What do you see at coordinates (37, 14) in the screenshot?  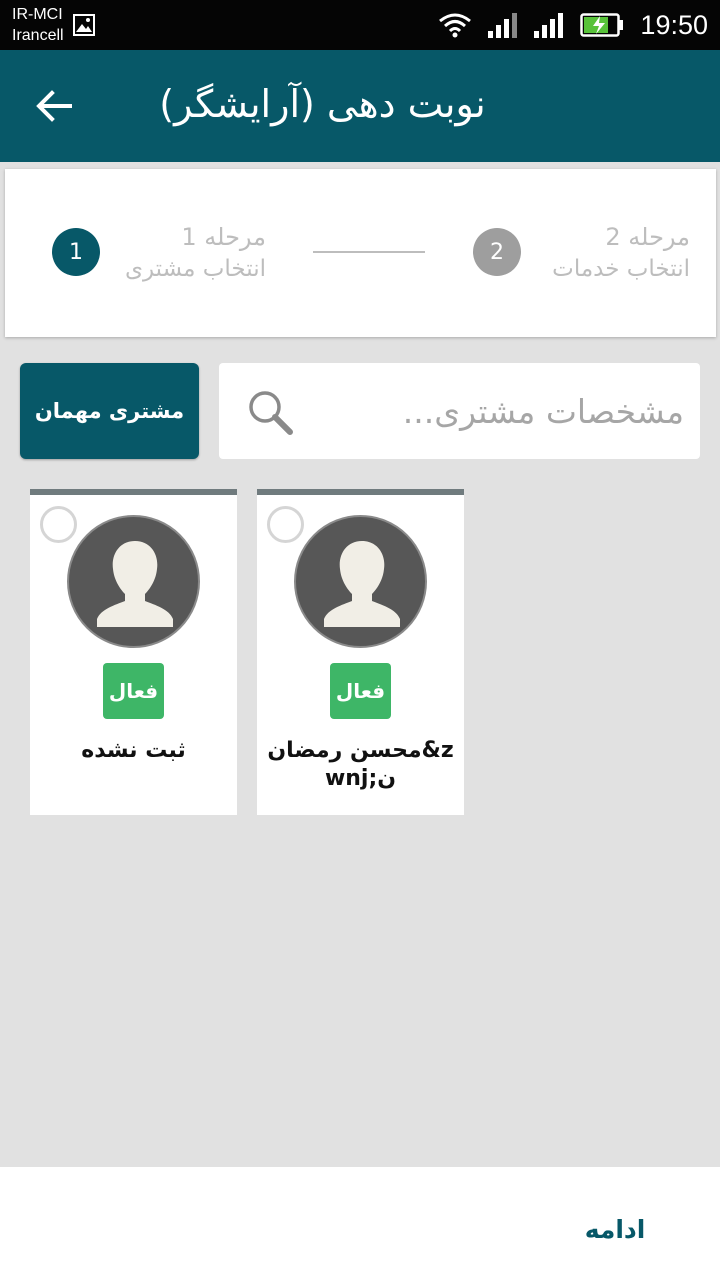 I see `carrier-name-primary: IR-MCI` at bounding box center [37, 14].